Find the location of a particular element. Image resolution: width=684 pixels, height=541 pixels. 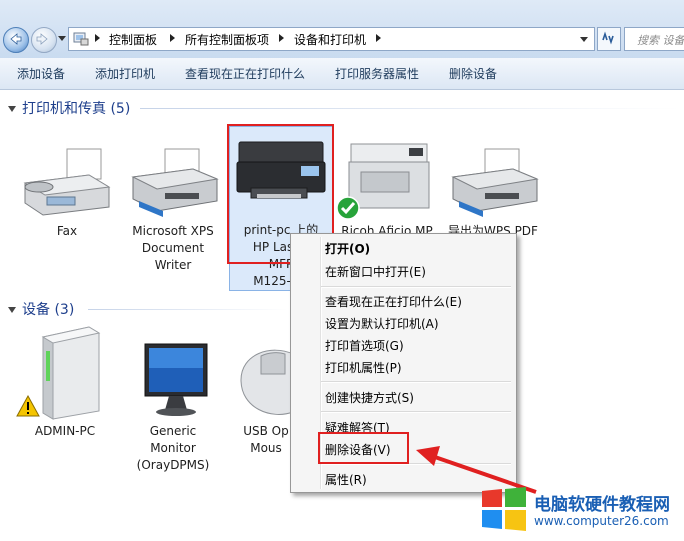

menu-item-open-new-window: 在新窗口中打开(E) is located at coordinates (375, 271).